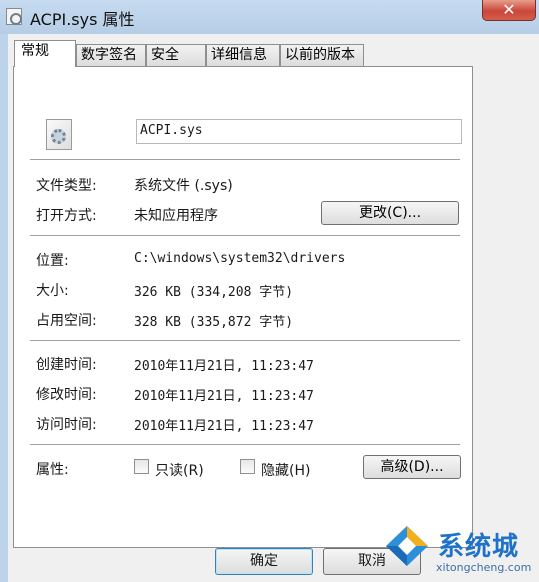 The image size is (539, 582). I want to click on created-label: 创建时间:, so click(66, 365).